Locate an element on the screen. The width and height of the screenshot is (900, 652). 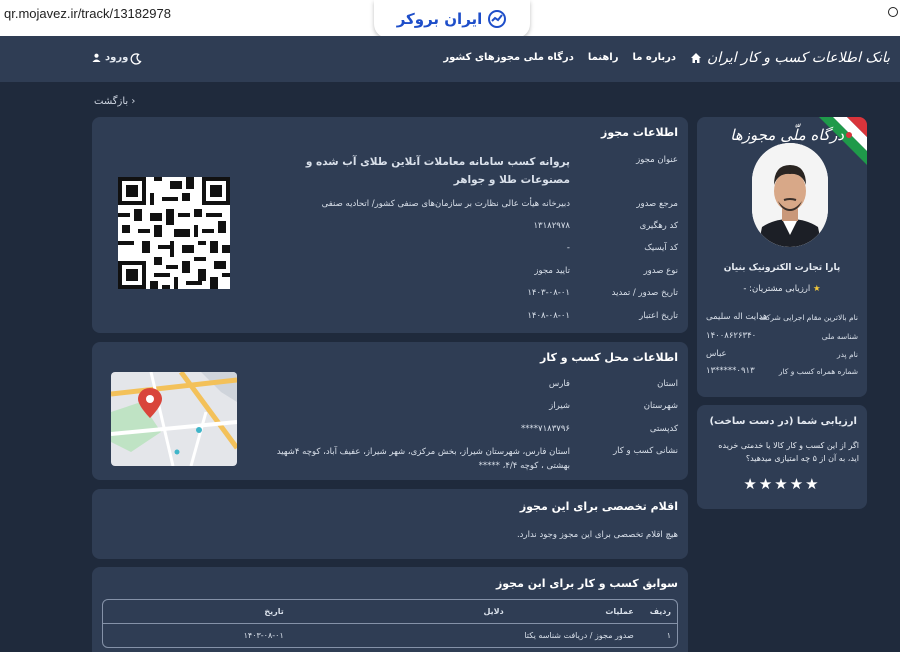
value-national-id: ۱۴۰۰۸۶۲۶۳۴۰ is located at coordinates (731, 336).